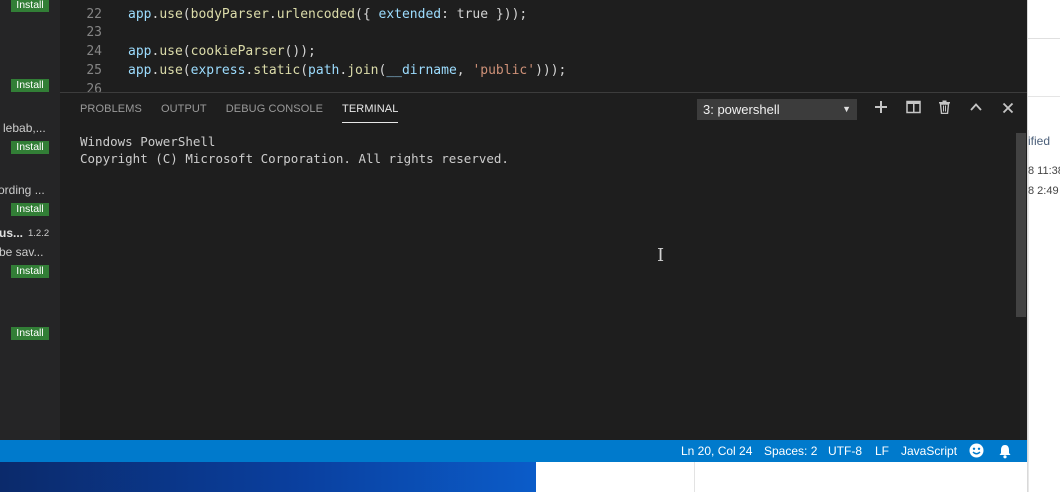 The width and height of the screenshot is (1060, 492). I want to click on file-row-date: 8 11:38, so click(1044, 171).